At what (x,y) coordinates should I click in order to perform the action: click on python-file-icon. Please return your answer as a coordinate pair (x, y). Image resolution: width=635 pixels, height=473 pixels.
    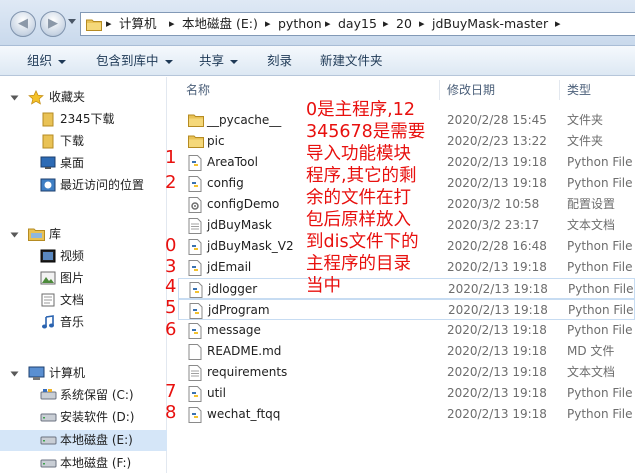
    Looking at the image, I should click on (195, 418).